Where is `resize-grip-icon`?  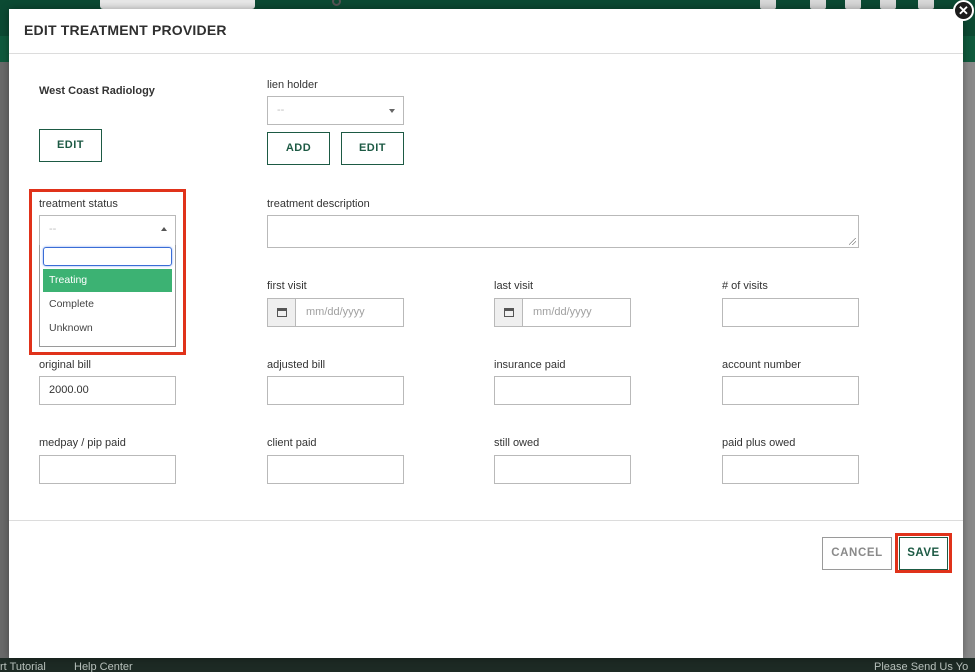
resize-grip-icon is located at coordinates (852, 241).